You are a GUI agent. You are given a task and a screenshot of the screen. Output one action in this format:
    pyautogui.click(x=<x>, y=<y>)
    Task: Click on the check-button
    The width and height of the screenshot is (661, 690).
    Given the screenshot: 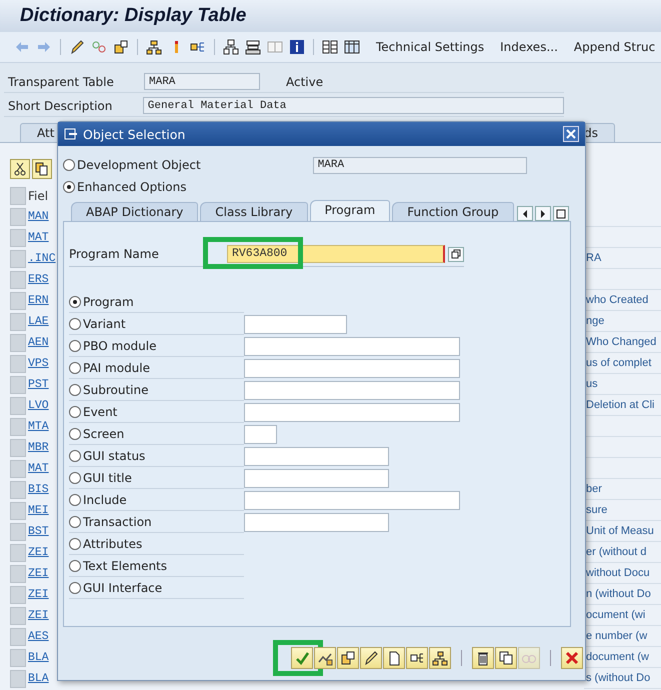 What is the action you would take?
    pyautogui.click(x=302, y=658)
    